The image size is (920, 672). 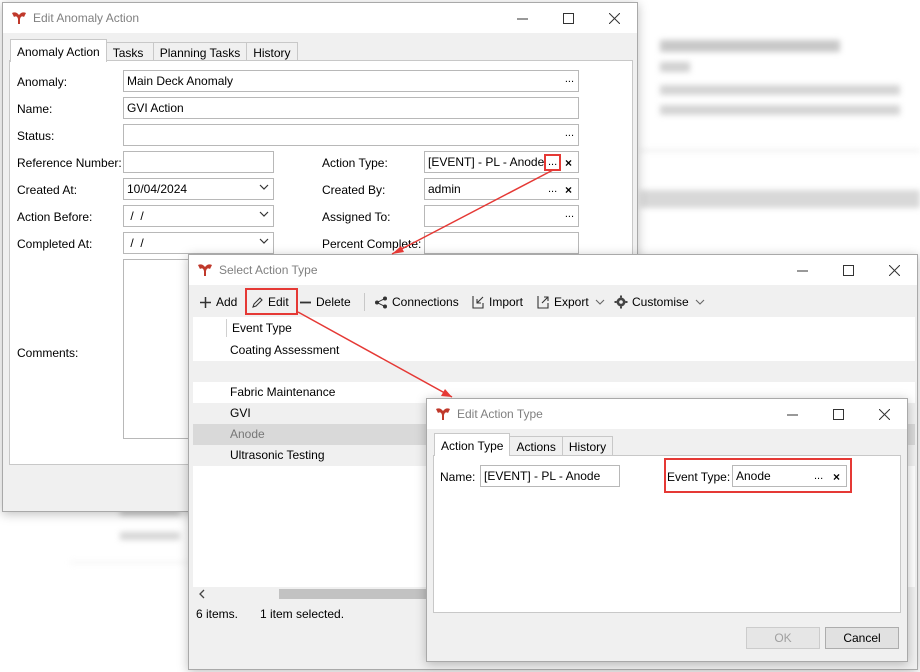 What do you see at coordinates (478, 302) in the screenshot?
I see `import-icon` at bounding box center [478, 302].